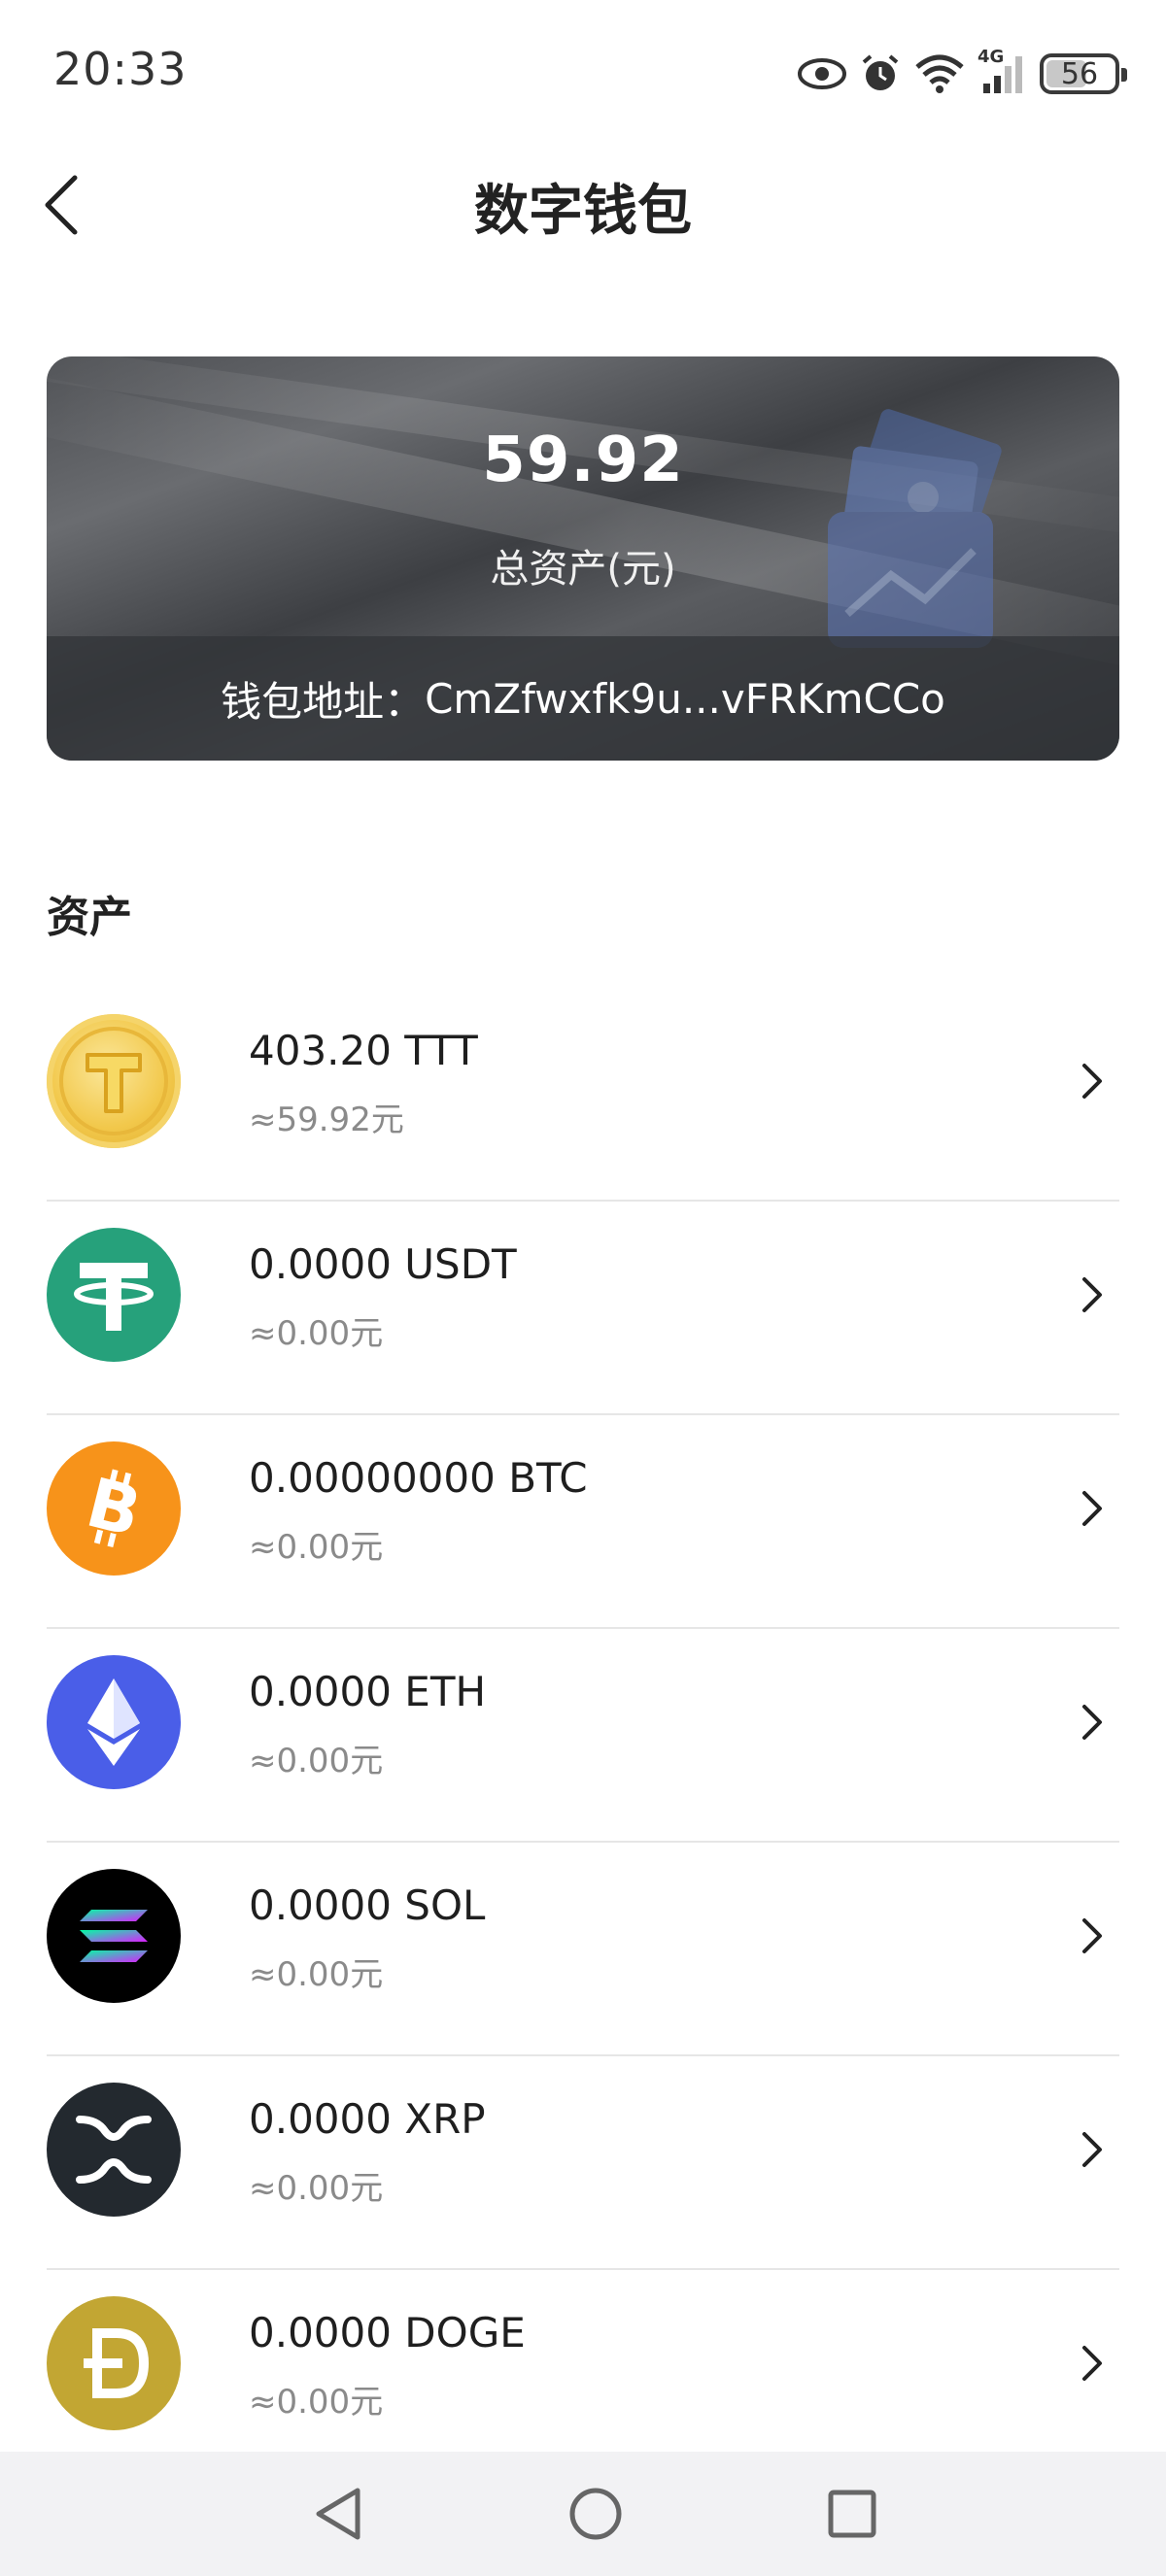 The height and width of the screenshot is (2576, 1166). Describe the element at coordinates (991, 57) in the screenshot. I see `network-label: 4G` at that location.